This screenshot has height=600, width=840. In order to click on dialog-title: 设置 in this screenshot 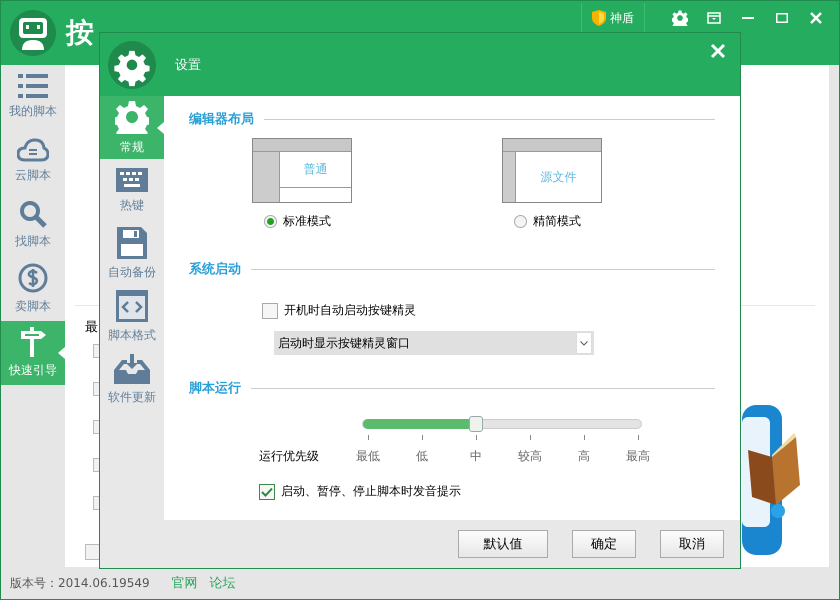, I will do `click(188, 65)`.